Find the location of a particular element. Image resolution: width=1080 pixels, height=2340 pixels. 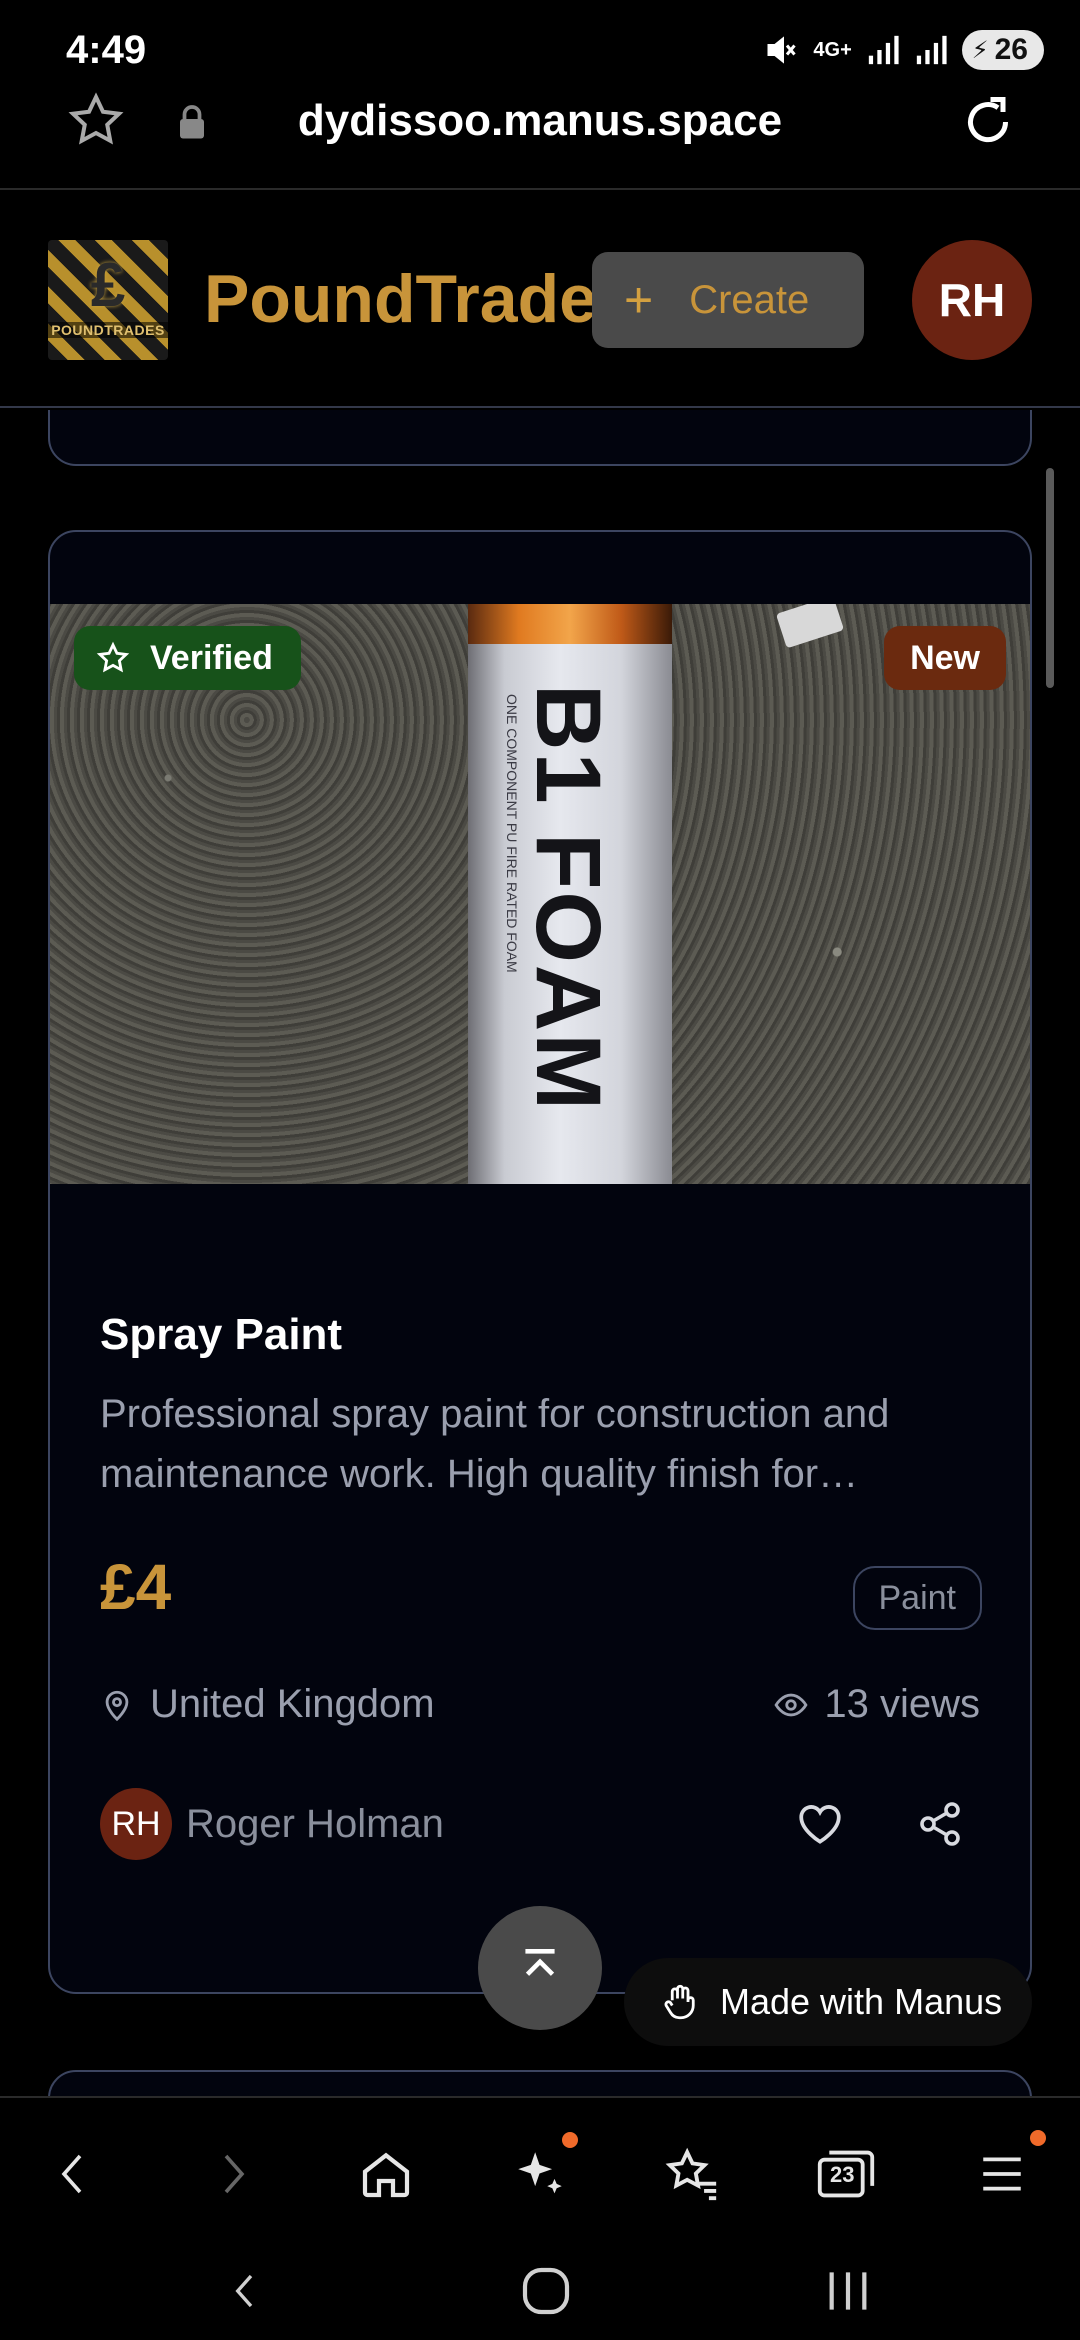

location-pin-icon is located at coordinates (117, 1705).